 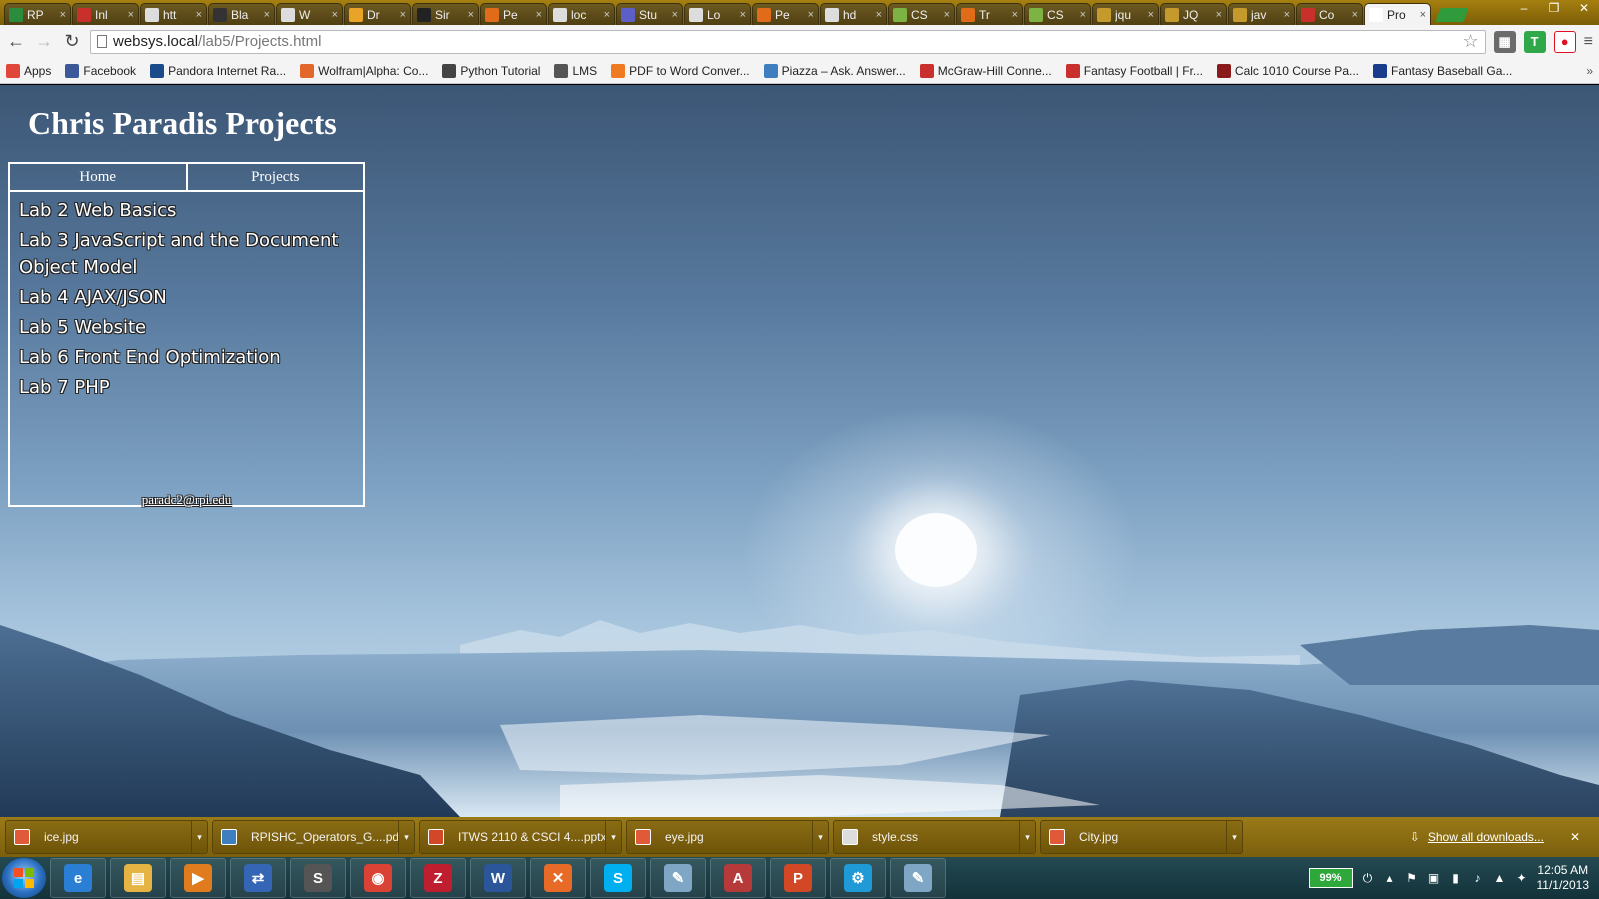 I want to click on extension-icon: ▦, so click(x=1504, y=41).